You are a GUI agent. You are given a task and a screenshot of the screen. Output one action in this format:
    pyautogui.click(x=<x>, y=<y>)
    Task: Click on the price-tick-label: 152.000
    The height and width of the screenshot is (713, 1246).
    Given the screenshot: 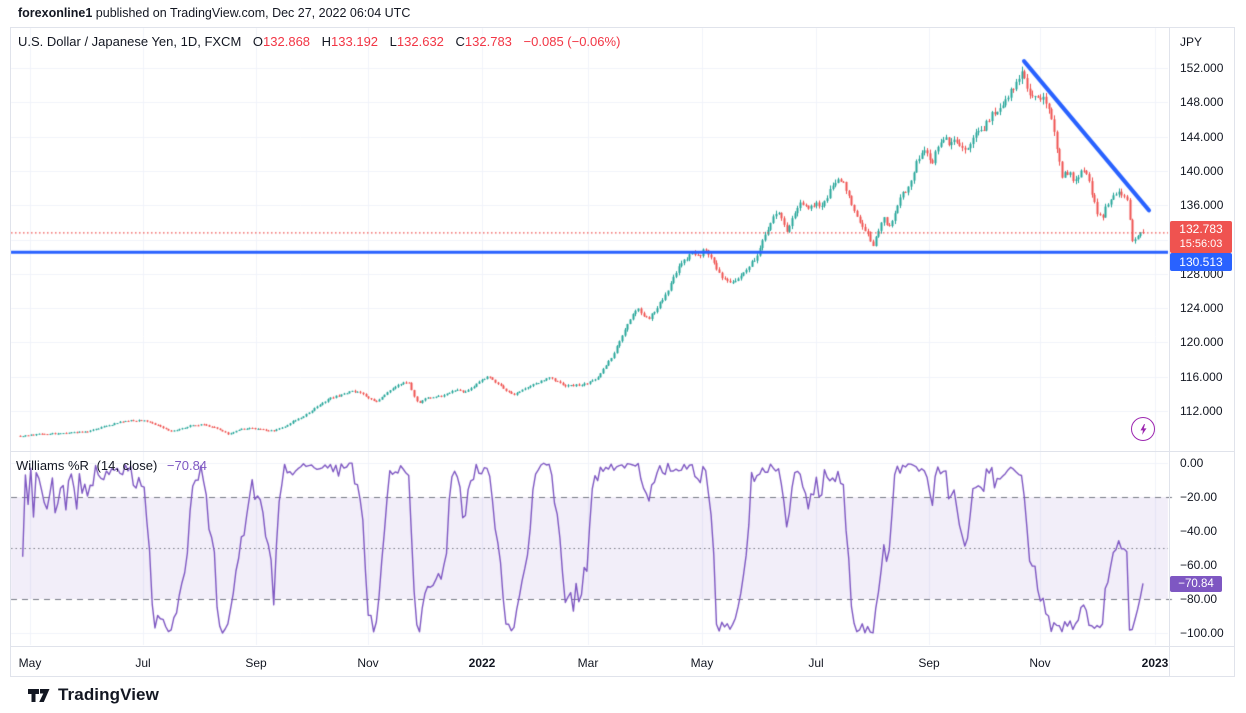 What is the action you would take?
    pyautogui.click(x=1202, y=68)
    